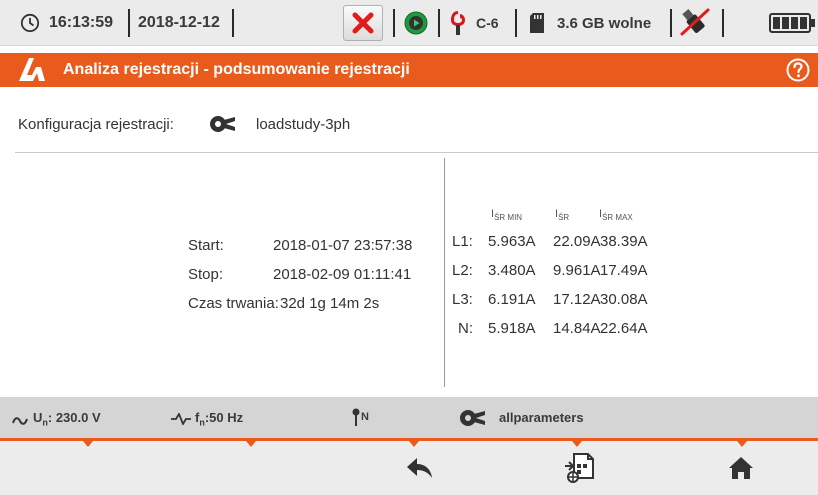 The image size is (818, 495). Describe the element at coordinates (624, 328) in the screenshot. I see `value-max: 22.64A` at that location.